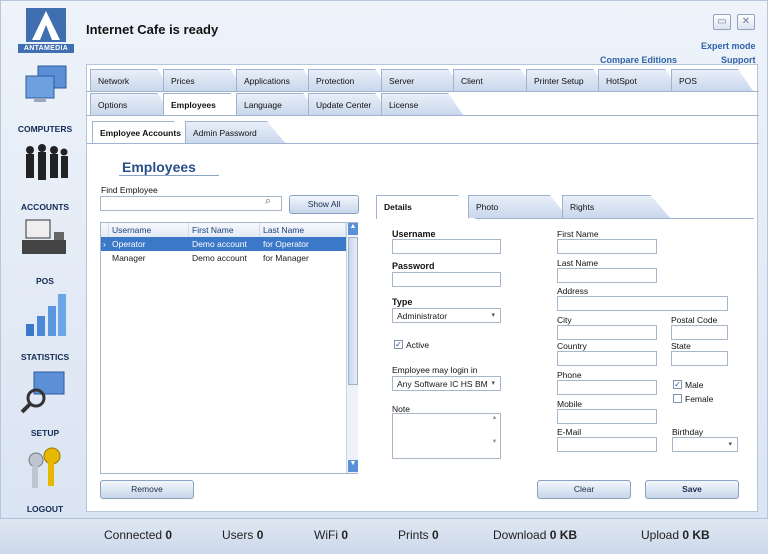 The height and width of the screenshot is (554, 768). Describe the element at coordinates (446, 279) in the screenshot. I see `password-field` at that location.